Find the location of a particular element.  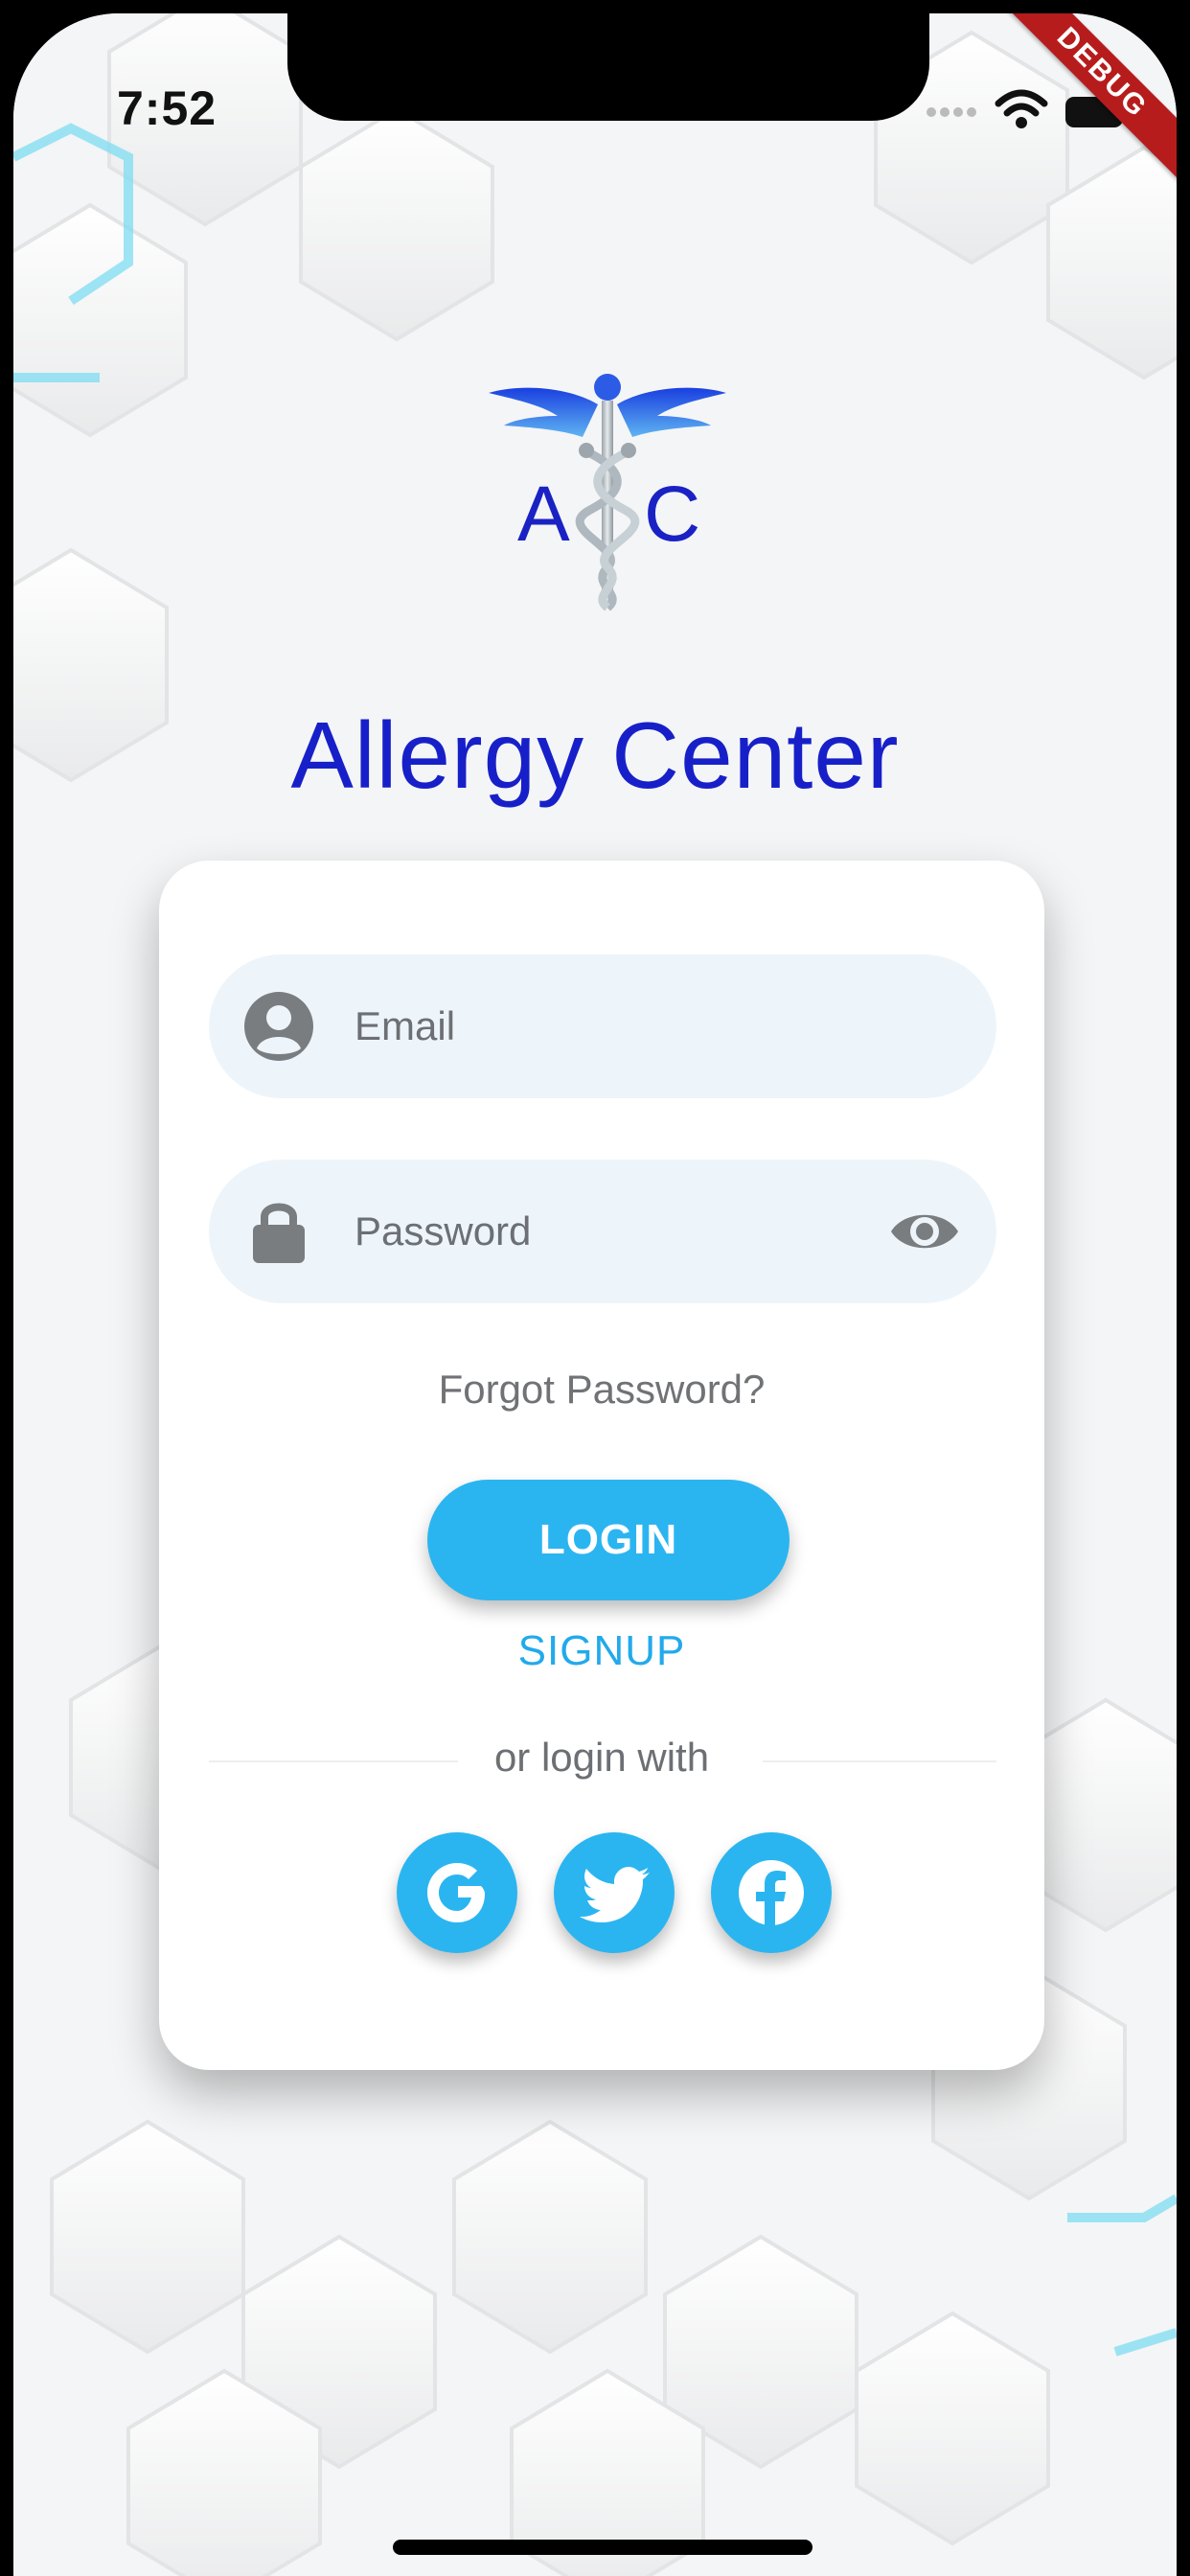

facebook-login-button is located at coordinates (772, 1892).